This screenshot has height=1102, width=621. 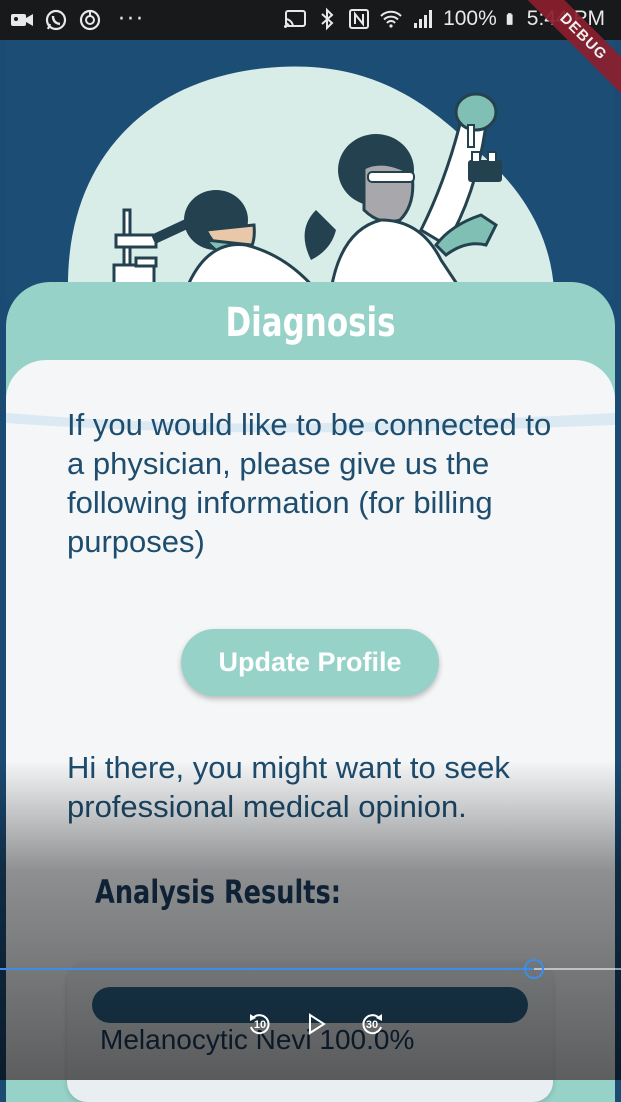 What do you see at coordinates (267, 969) in the screenshot?
I see `video-scrubber-progress` at bounding box center [267, 969].